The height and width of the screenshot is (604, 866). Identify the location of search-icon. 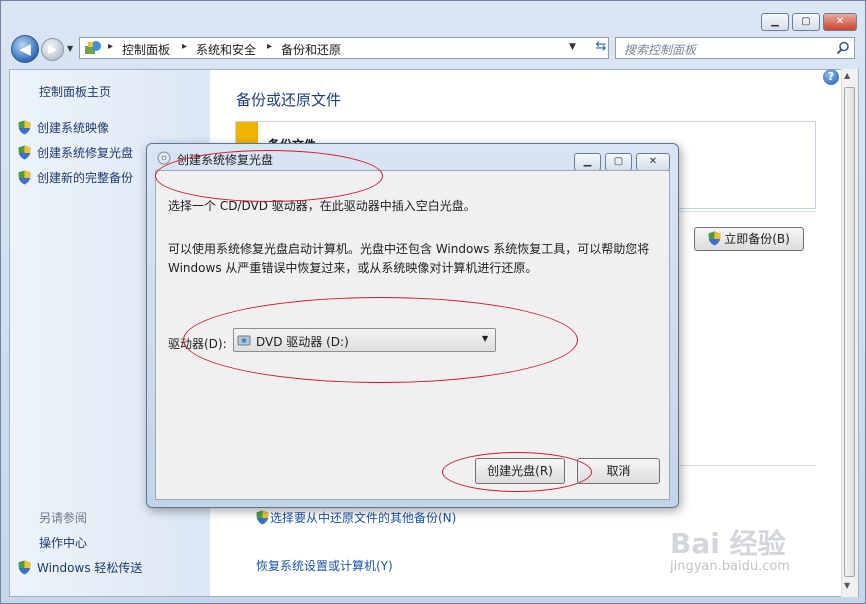
(843, 48).